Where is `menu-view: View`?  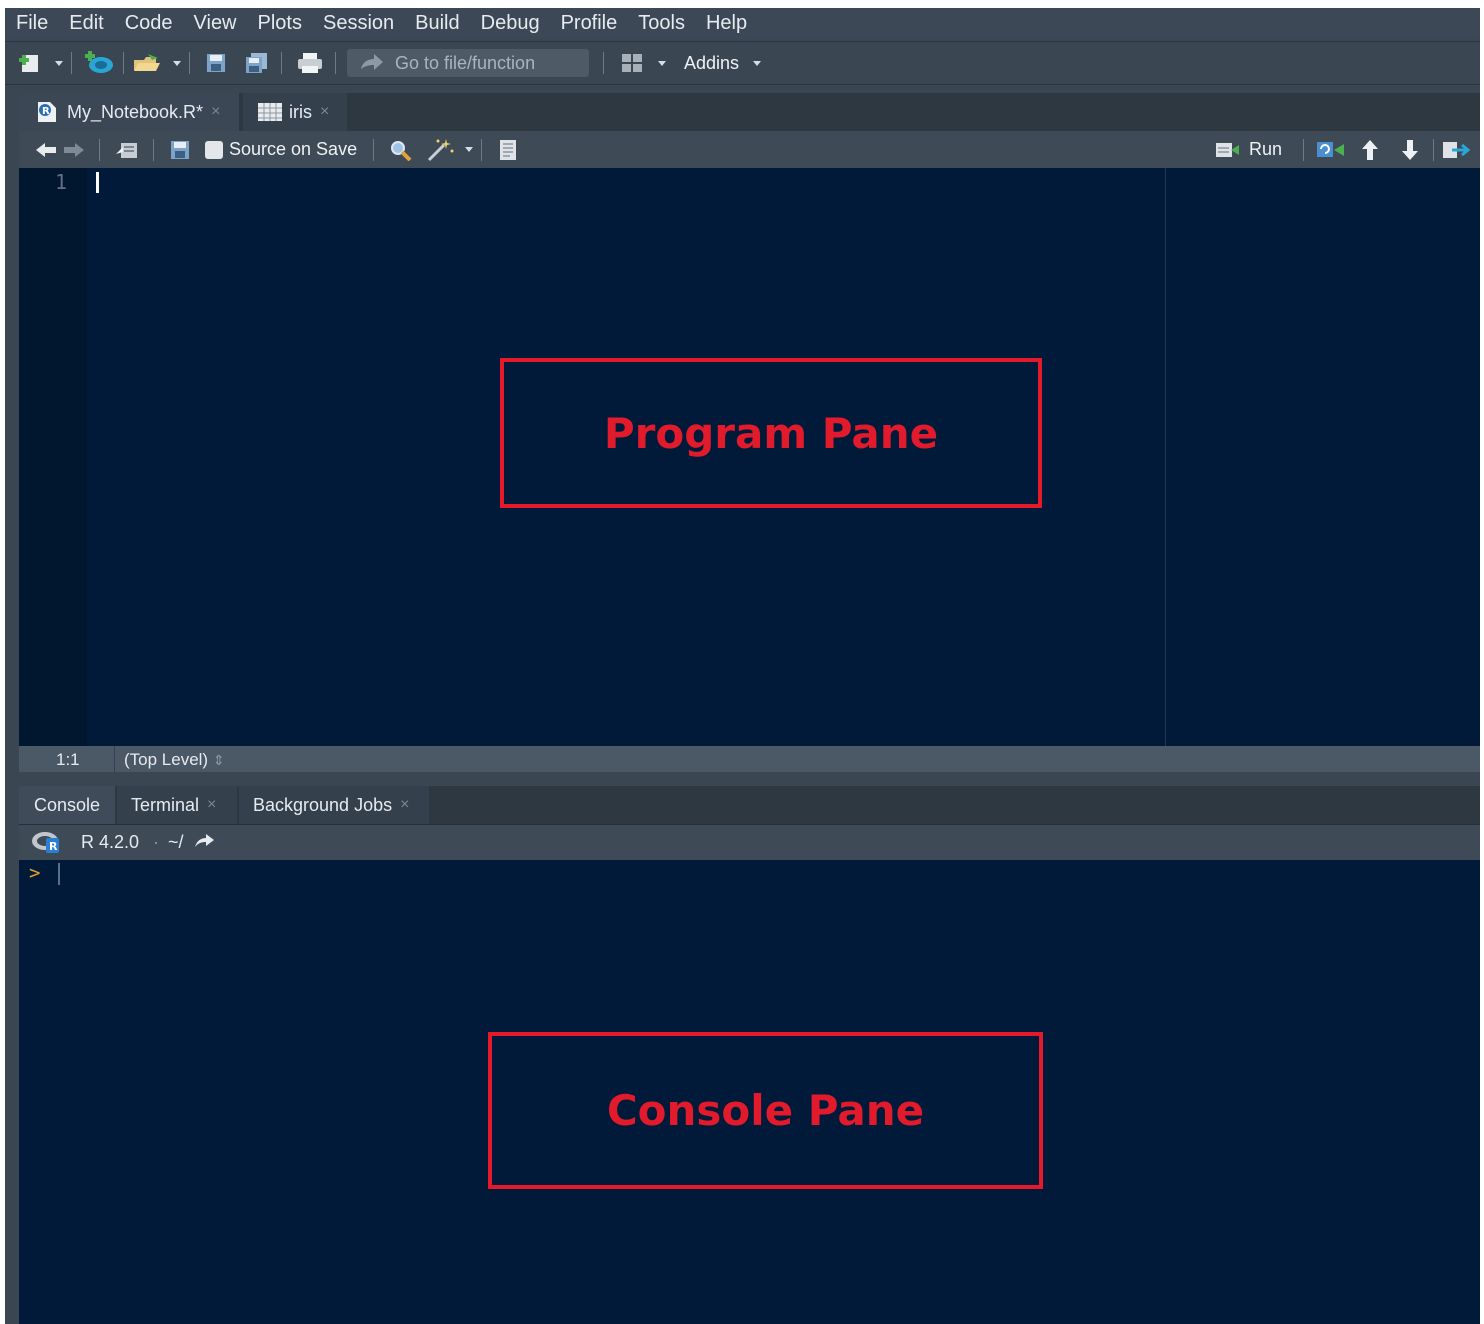 menu-view: View is located at coordinates (215, 23).